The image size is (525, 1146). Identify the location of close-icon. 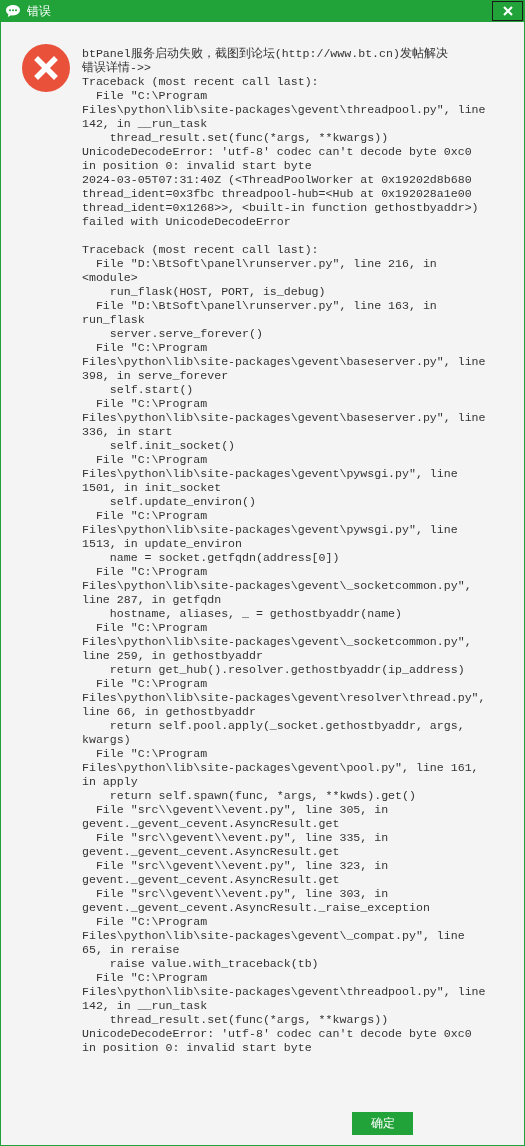
(507, 11).